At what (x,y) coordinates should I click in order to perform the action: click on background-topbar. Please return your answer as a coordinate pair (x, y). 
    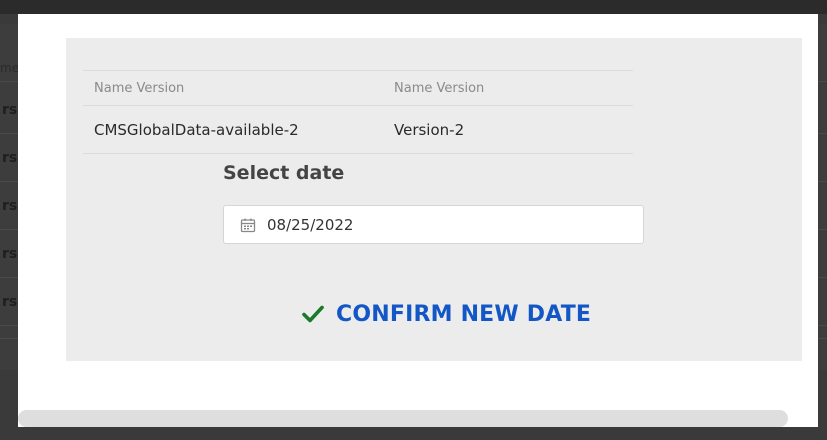
    Looking at the image, I should click on (413, 7).